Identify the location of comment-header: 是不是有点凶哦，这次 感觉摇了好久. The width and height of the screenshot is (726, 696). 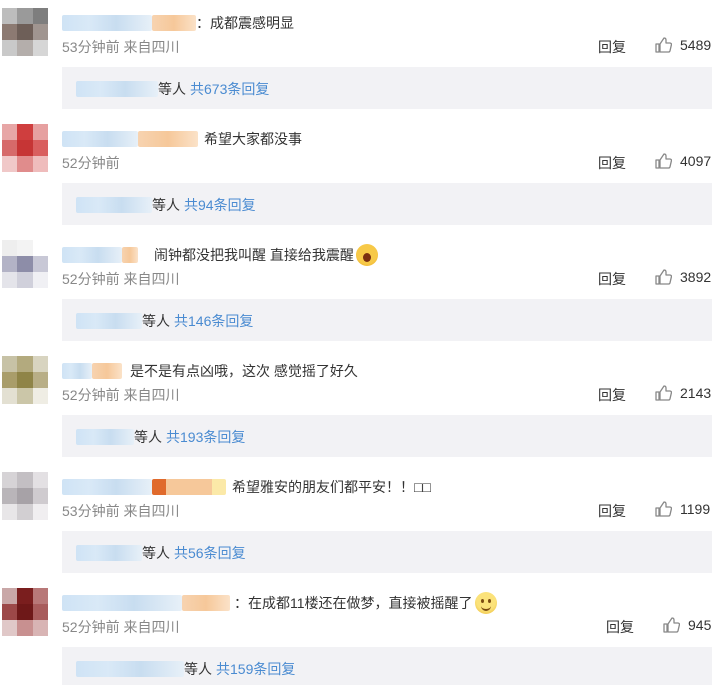
(210, 371).